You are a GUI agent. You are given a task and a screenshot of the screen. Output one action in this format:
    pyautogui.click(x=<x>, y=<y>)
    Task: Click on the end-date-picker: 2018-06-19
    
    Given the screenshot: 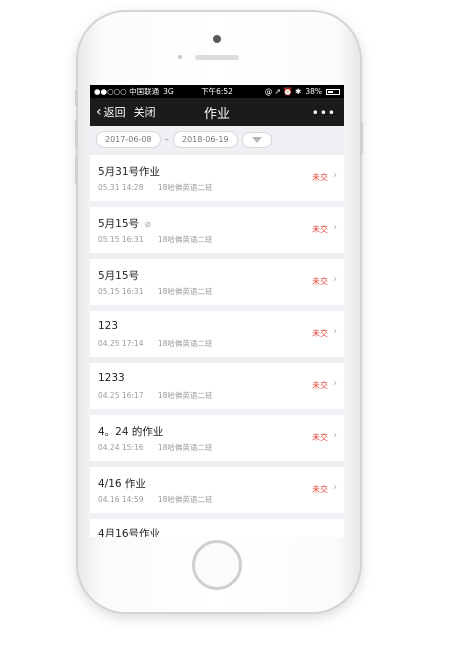 What is the action you would take?
    pyautogui.click(x=205, y=139)
    